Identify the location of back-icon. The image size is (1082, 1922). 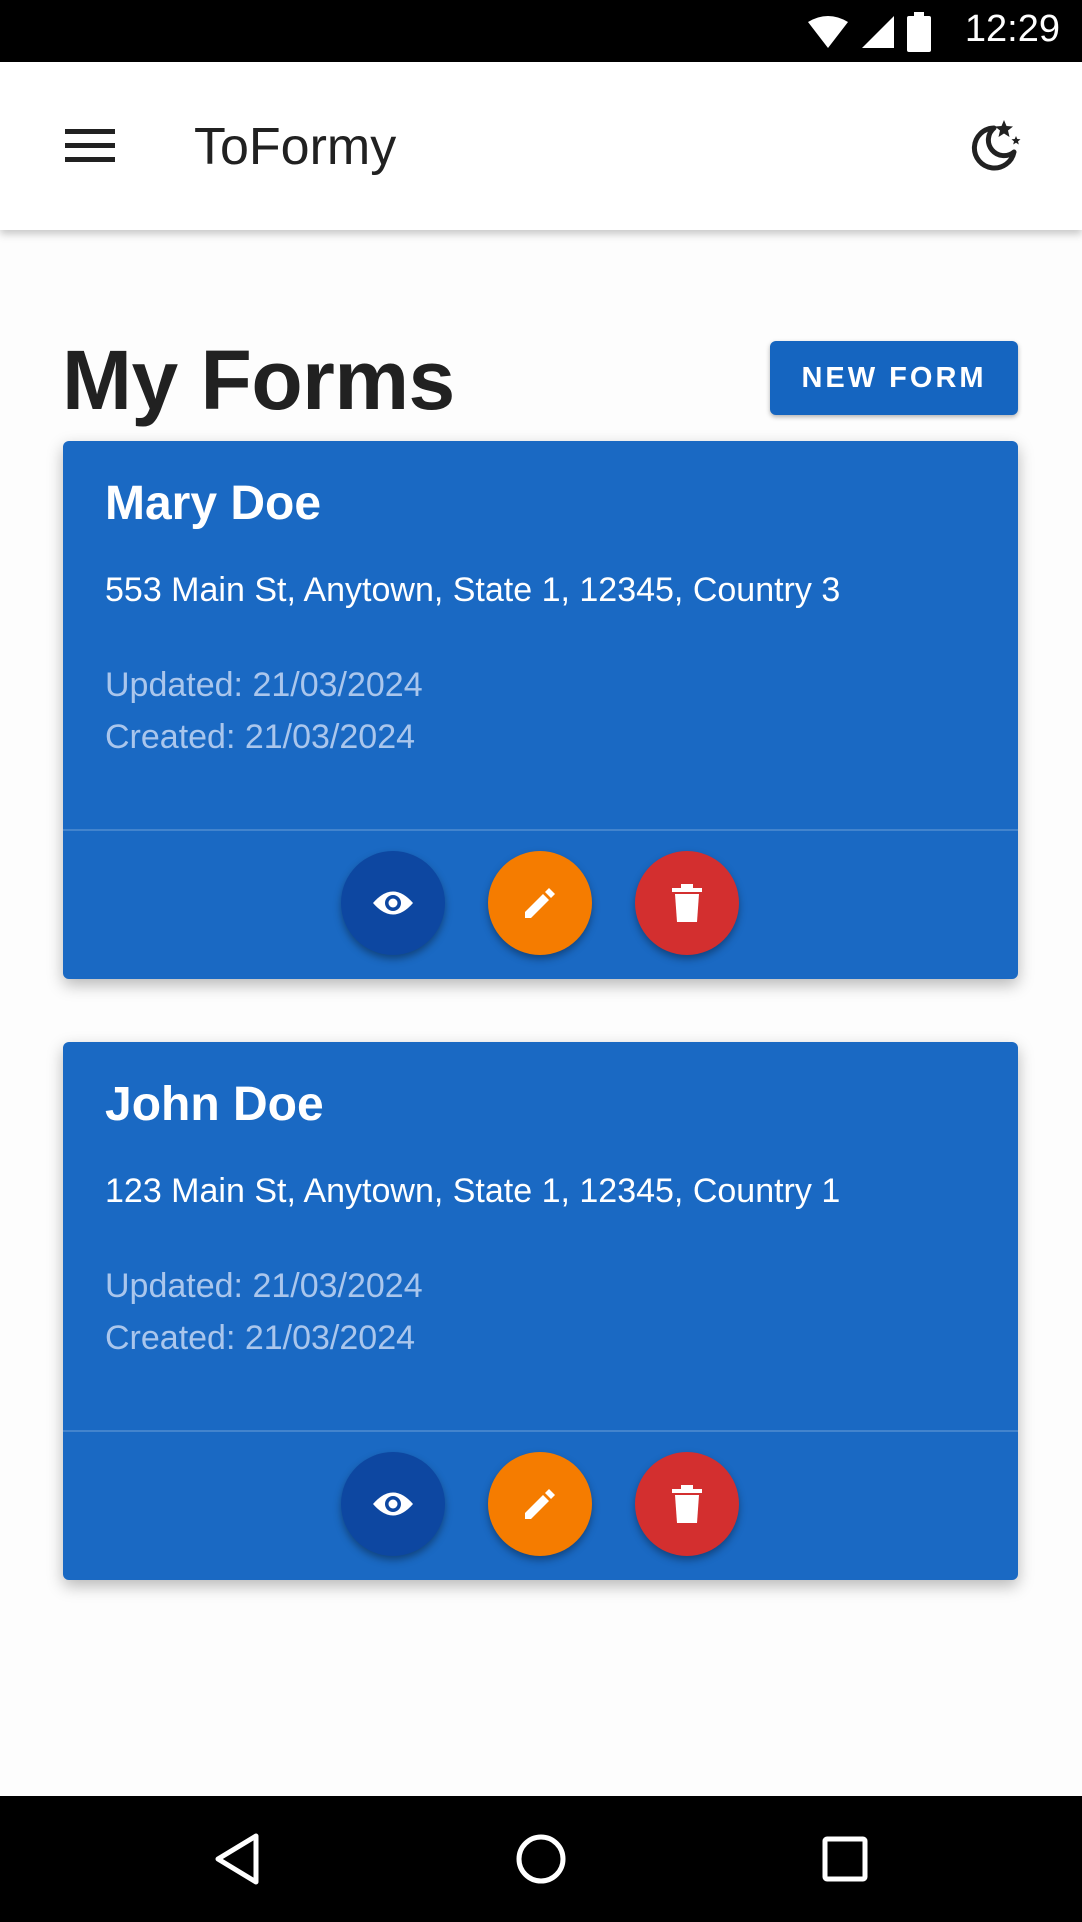
(237, 1859).